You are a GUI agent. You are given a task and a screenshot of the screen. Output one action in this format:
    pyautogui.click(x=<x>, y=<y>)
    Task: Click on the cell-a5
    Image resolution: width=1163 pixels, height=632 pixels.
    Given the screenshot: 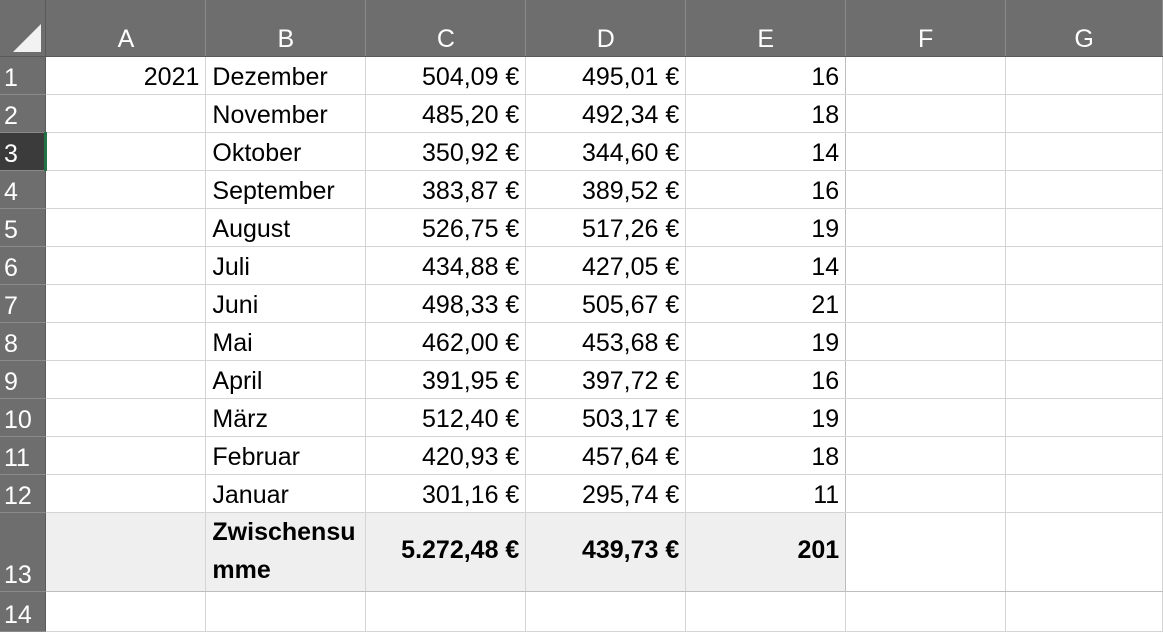 What is the action you would take?
    pyautogui.click(x=126, y=227)
    